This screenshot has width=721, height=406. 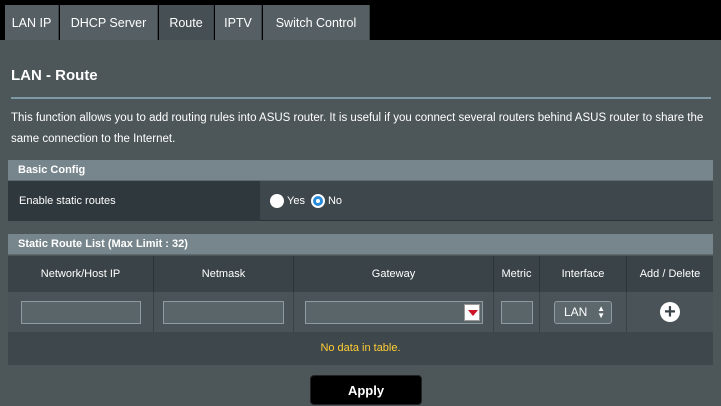 What do you see at coordinates (393, 312) in the screenshot?
I see `gateway-input` at bounding box center [393, 312].